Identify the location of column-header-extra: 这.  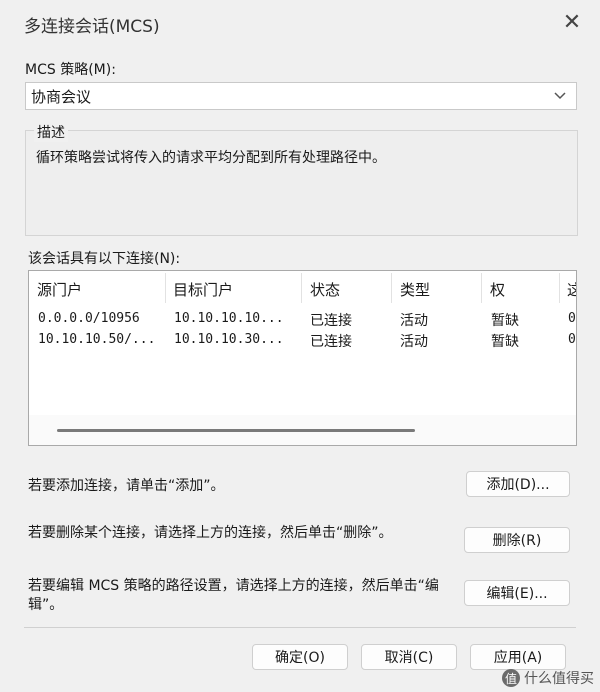
(571, 289).